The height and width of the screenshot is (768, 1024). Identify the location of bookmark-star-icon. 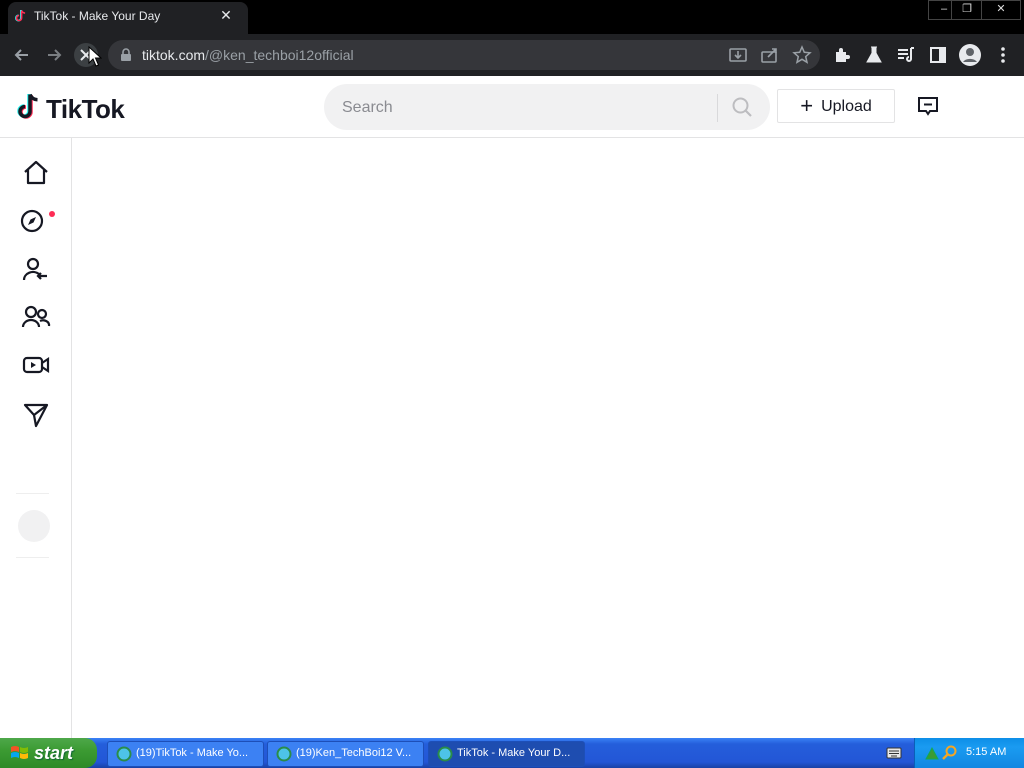
(802, 55).